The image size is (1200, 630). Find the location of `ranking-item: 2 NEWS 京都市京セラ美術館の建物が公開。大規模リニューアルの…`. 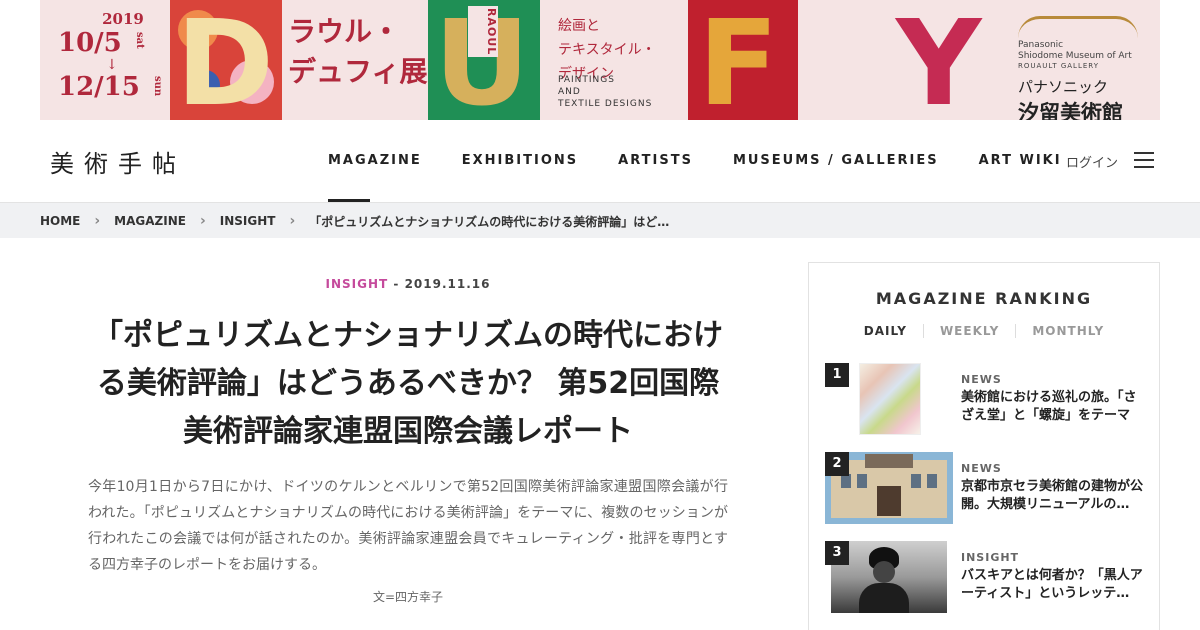

ranking-item: 2 NEWS 京都市京セラ美術館の建物が公開。大規模リニューアルの… is located at coordinates (985, 489).